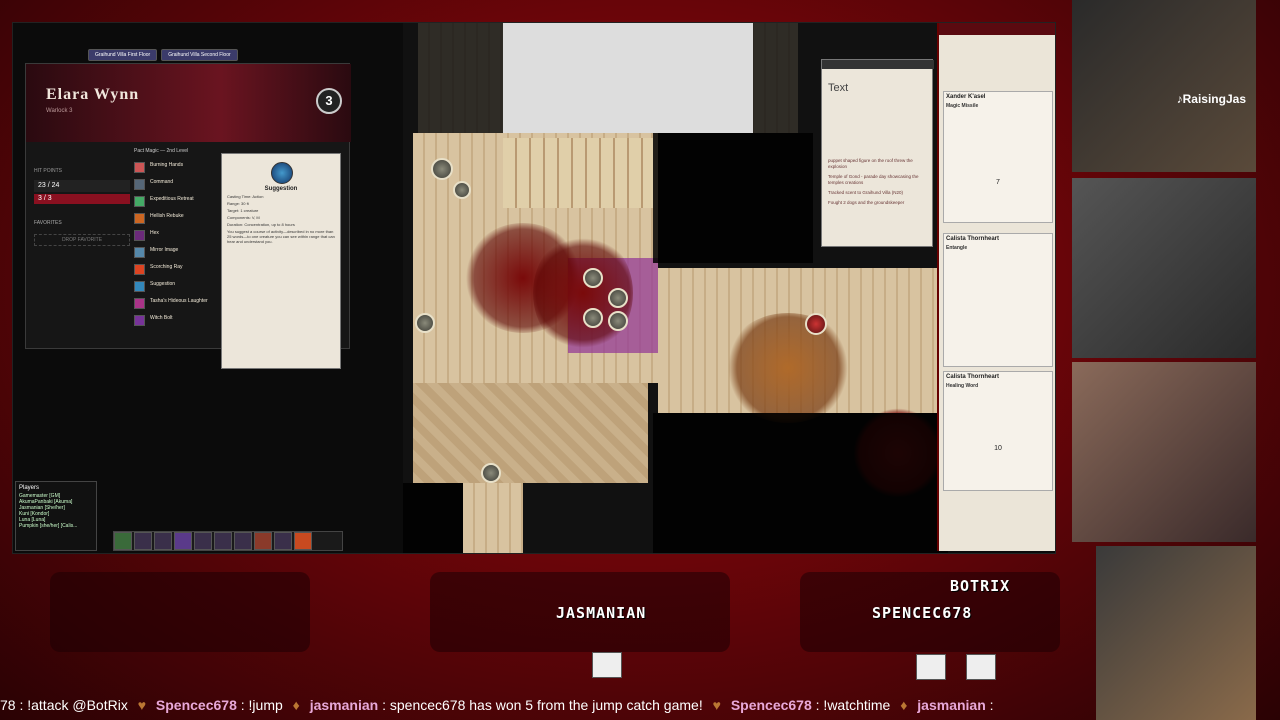 The width and height of the screenshot is (1280, 720). Describe the element at coordinates (962, 106) in the screenshot. I see `chat-card-spell: Magic Missile` at that location.